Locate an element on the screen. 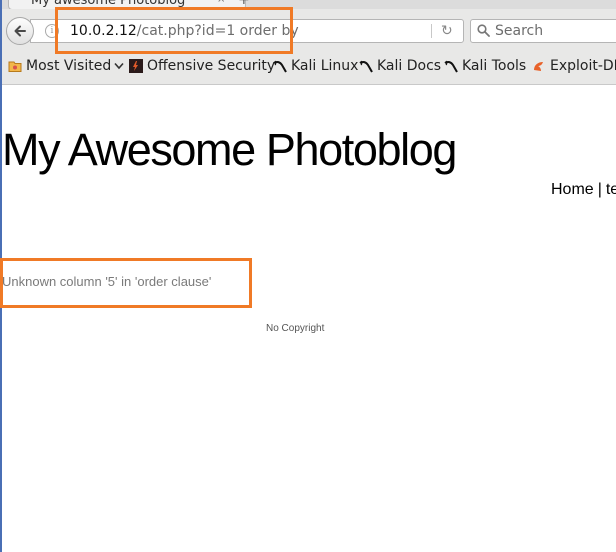 The height and width of the screenshot is (552, 616). bookmark-exploit-db: Exploit-DB is located at coordinates (574, 66).